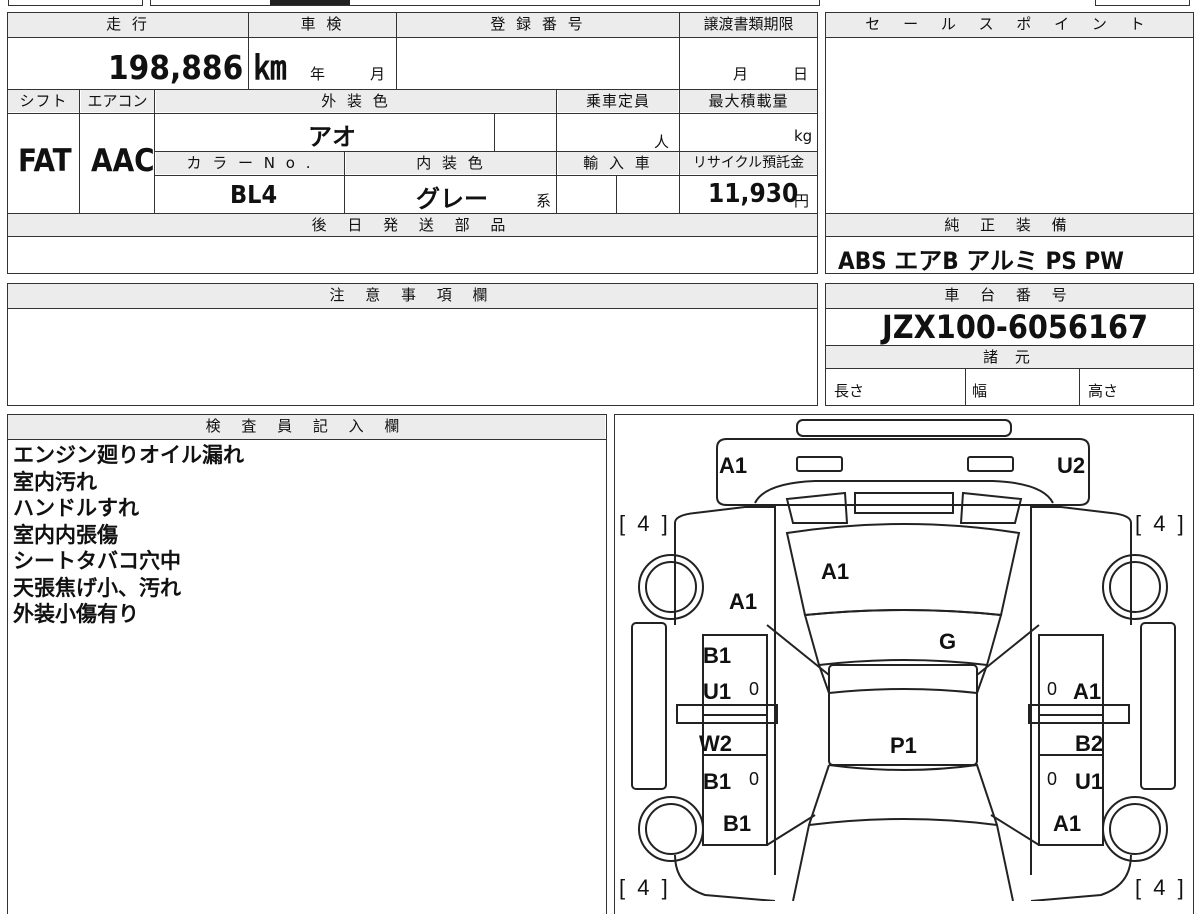 The width and height of the screenshot is (1200, 914). I want to click on transfer-day: 日, so click(801, 74).